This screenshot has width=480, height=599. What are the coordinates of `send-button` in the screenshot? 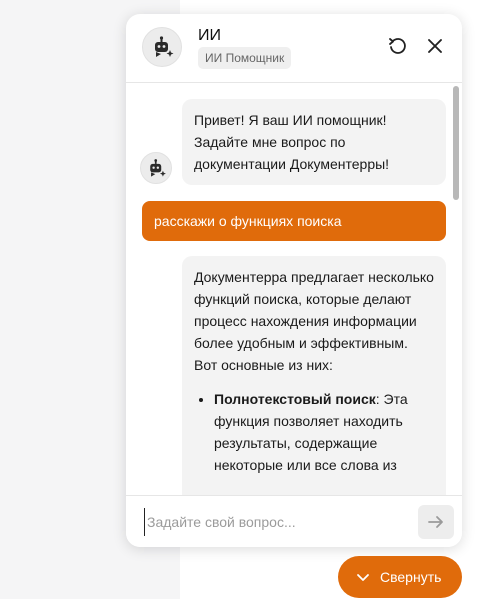 It's located at (436, 522).